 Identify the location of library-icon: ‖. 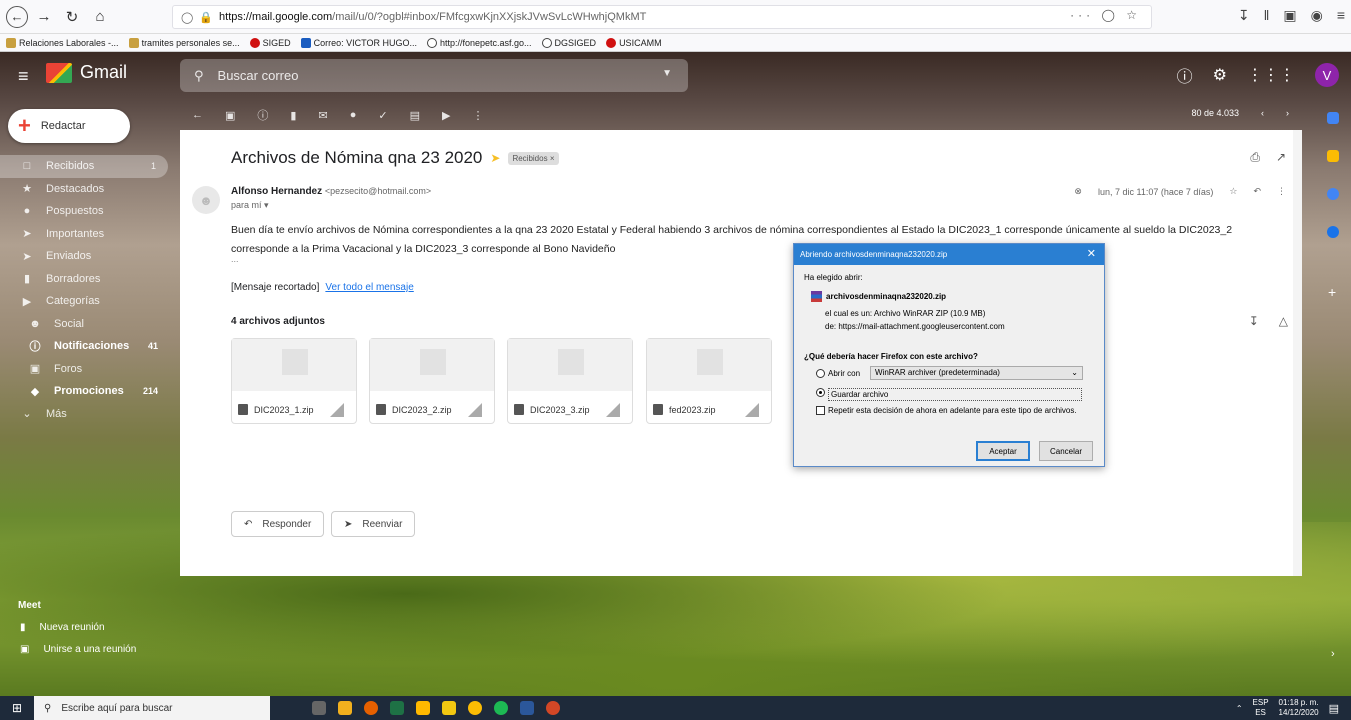
(1267, 15).